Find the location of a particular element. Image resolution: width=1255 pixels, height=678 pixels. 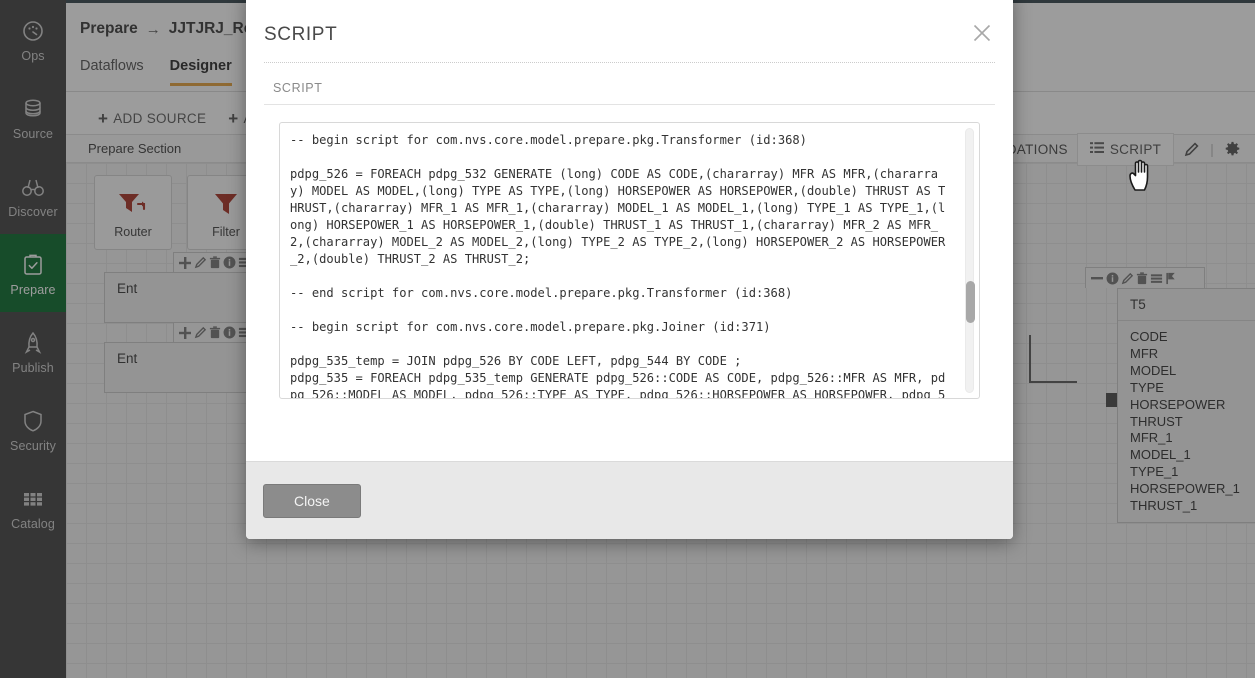

script-scroll-thumb is located at coordinates (970, 302).